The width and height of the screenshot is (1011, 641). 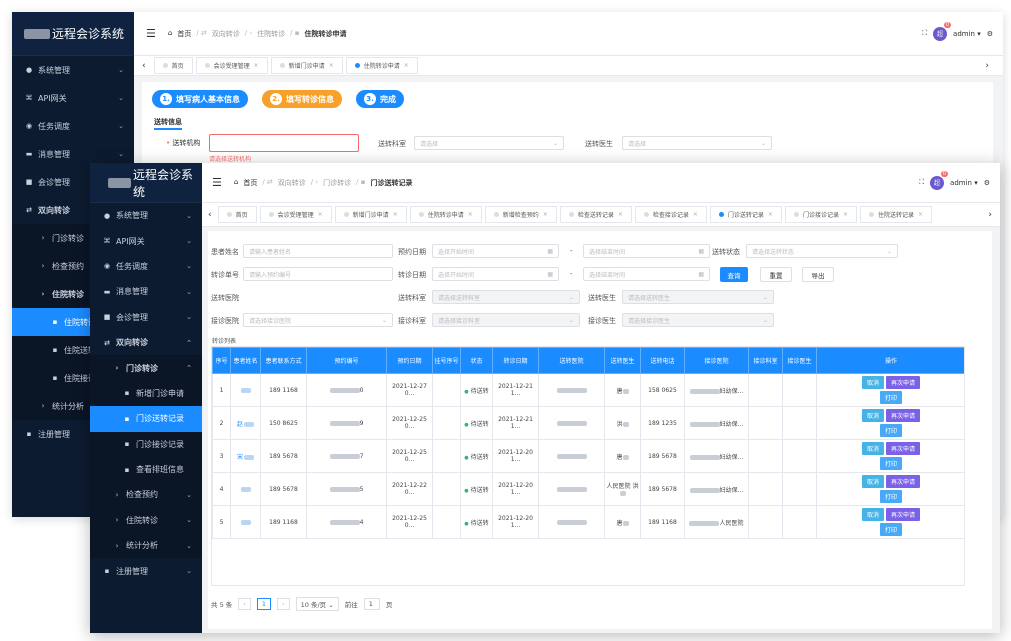 I want to click on sidebar-item: ▪ 新增门诊申请, so click(x=146, y=393).